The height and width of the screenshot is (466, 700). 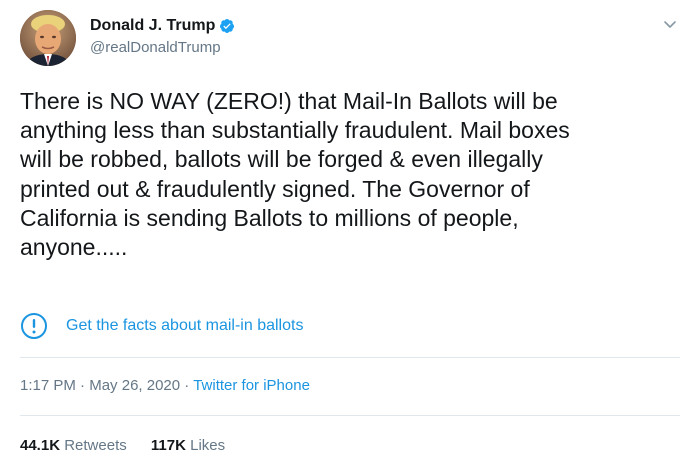 What do you see at coordinates (168, 445) in the screenshot?
I see `likes-count: 117K` at bounding box center [168, 445].